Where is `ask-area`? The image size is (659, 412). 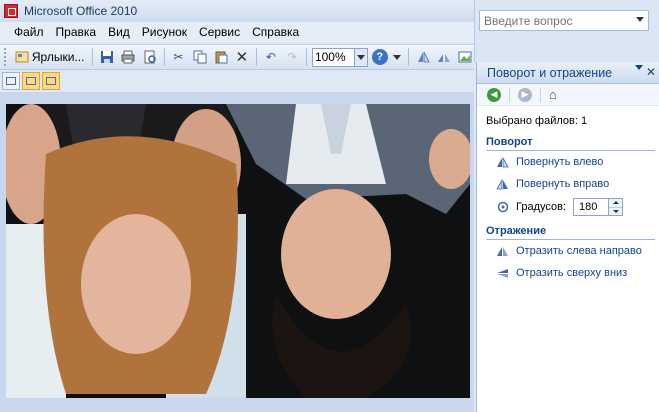 ask-area is located at coordinates (566, 31).